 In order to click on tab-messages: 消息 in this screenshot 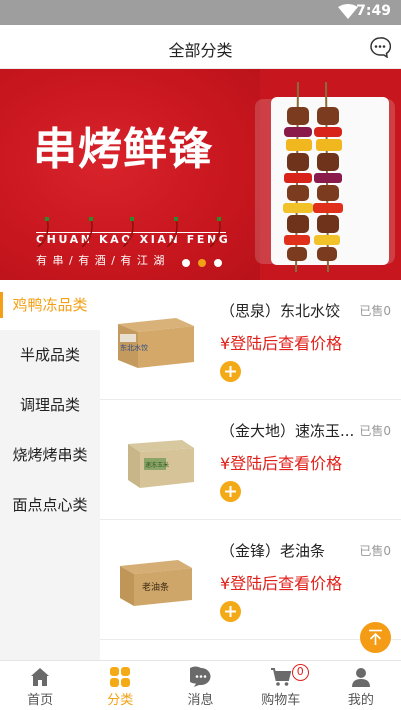, I will do `click(200, 685)`.